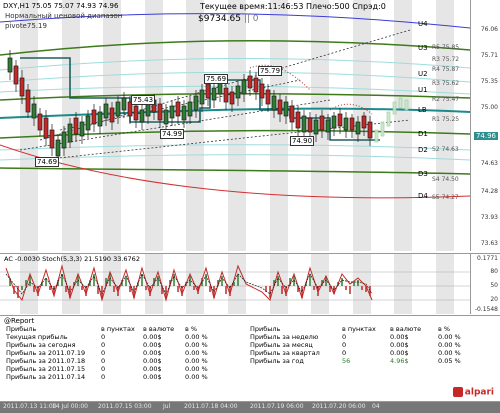 The width and height of the screenshot is (500, 413). Describe the element at coordinates (107, 337) in the screenshot. I see `table-row: Текущая прибыль 0 0.00$ 0.00 %` at that location.